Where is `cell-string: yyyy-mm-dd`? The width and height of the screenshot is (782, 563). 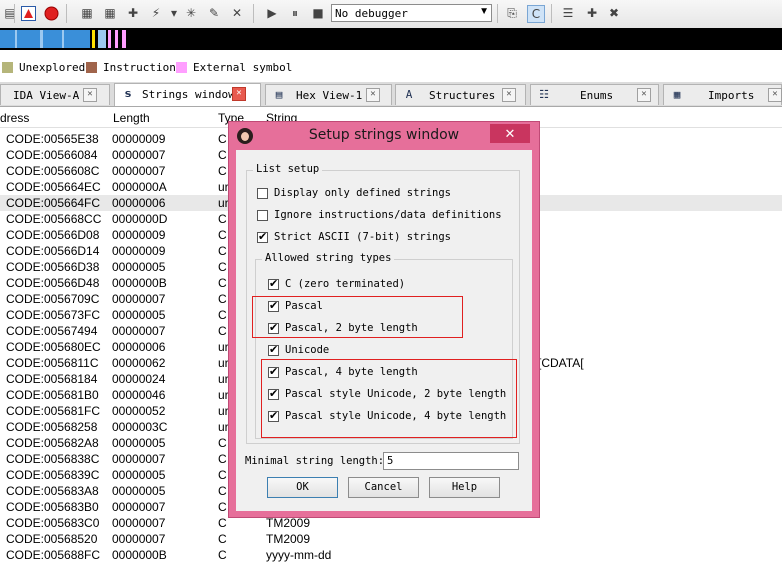 cell-string: yyyy-mm-dd is located at coordinates (299, 555).